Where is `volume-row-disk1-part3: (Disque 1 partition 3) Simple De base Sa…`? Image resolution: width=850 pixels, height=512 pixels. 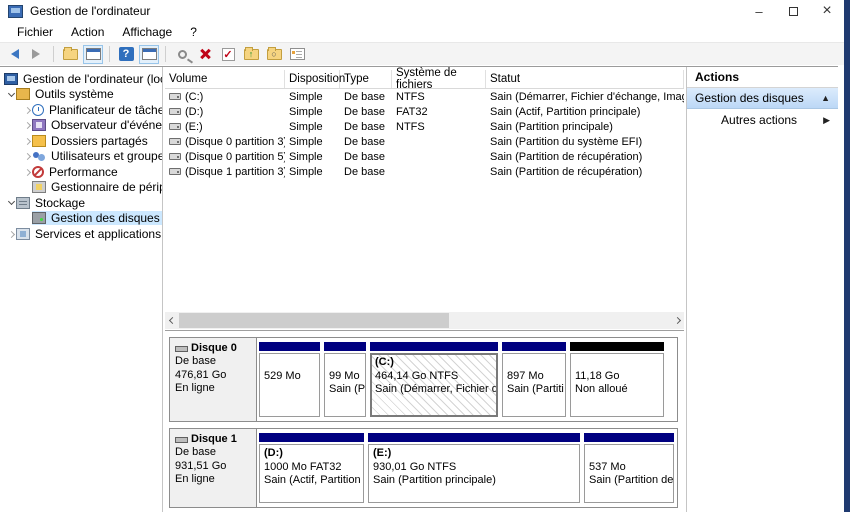
volume-row-disk1-part3: (Disque 1 partition 3) Simple De base Sa… is located at coordinates (424, 171).